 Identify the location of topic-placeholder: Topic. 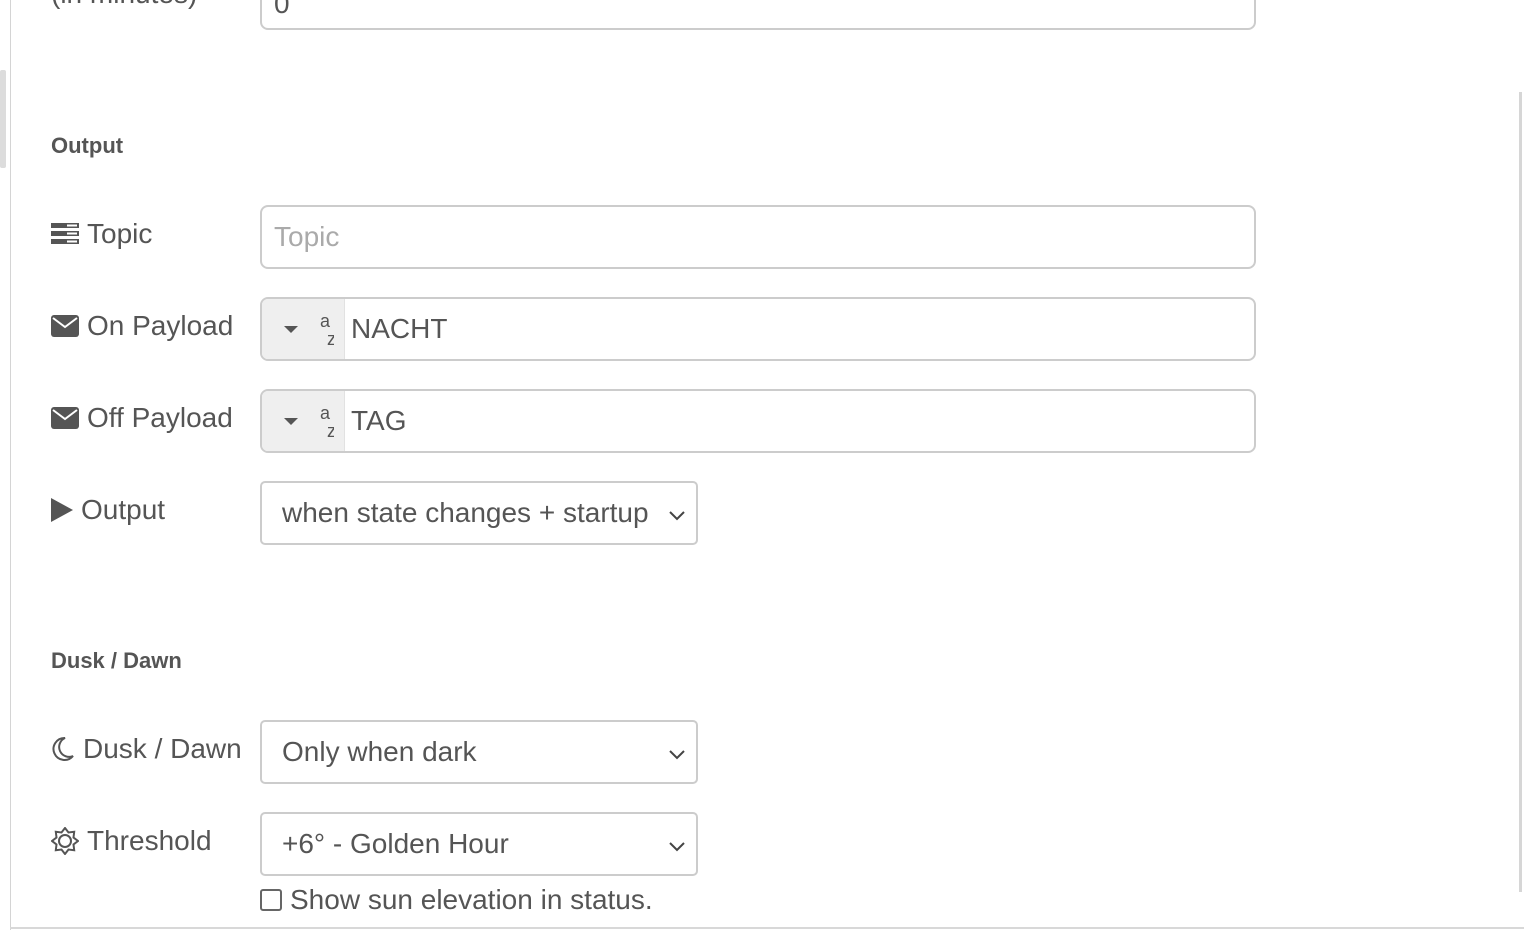
(307, 236).